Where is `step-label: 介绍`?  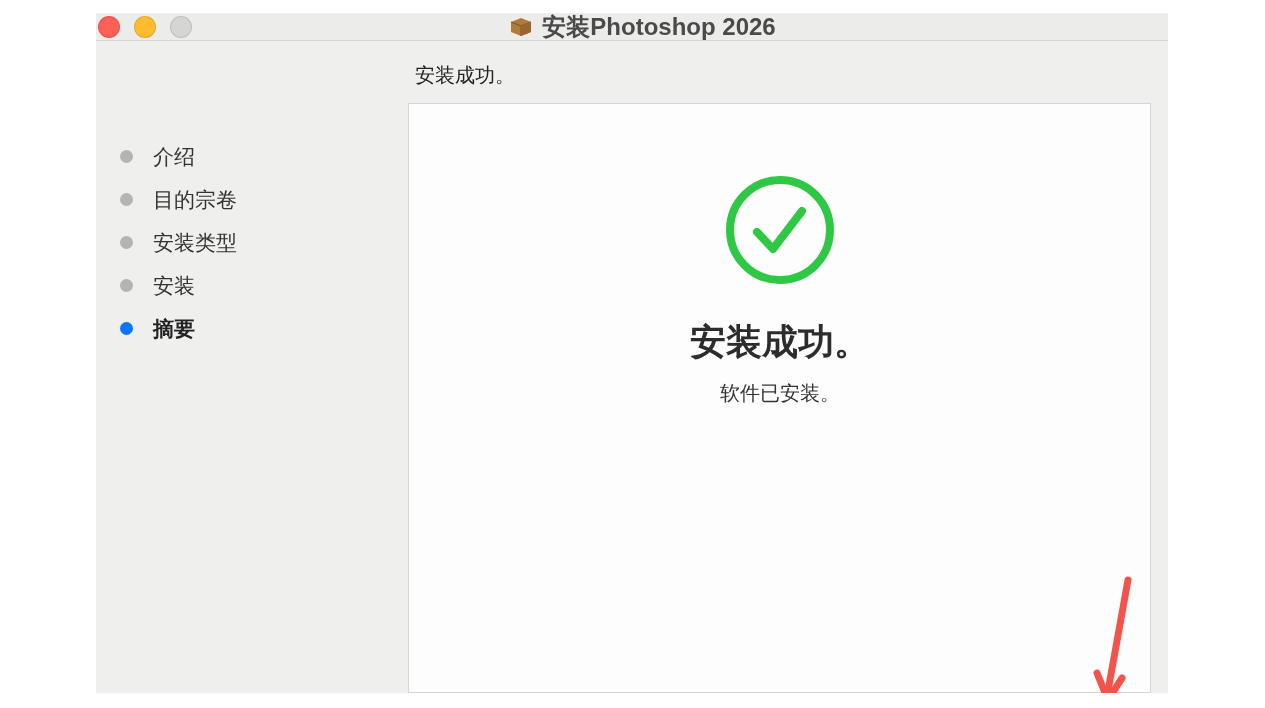 step-label: 介绍 is located at coordinates (174, 156).